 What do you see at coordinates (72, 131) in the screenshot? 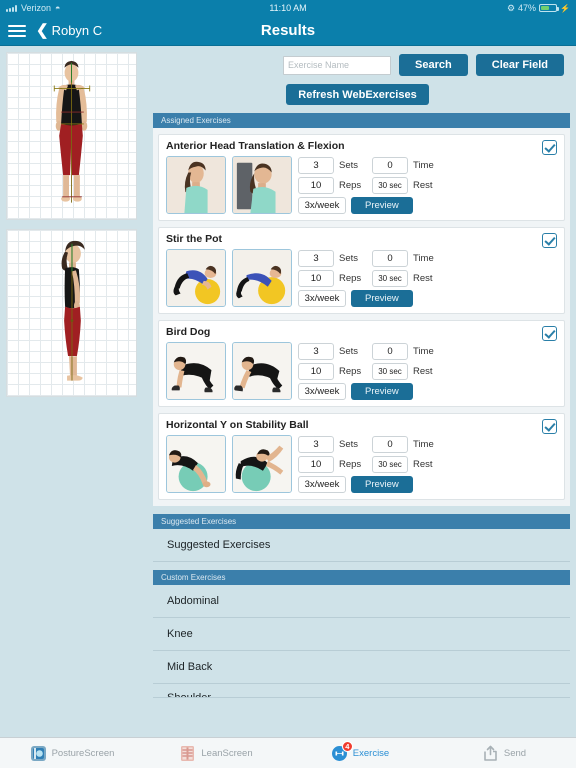
I see `front-posture-figure` at bounding box center [72, 131].